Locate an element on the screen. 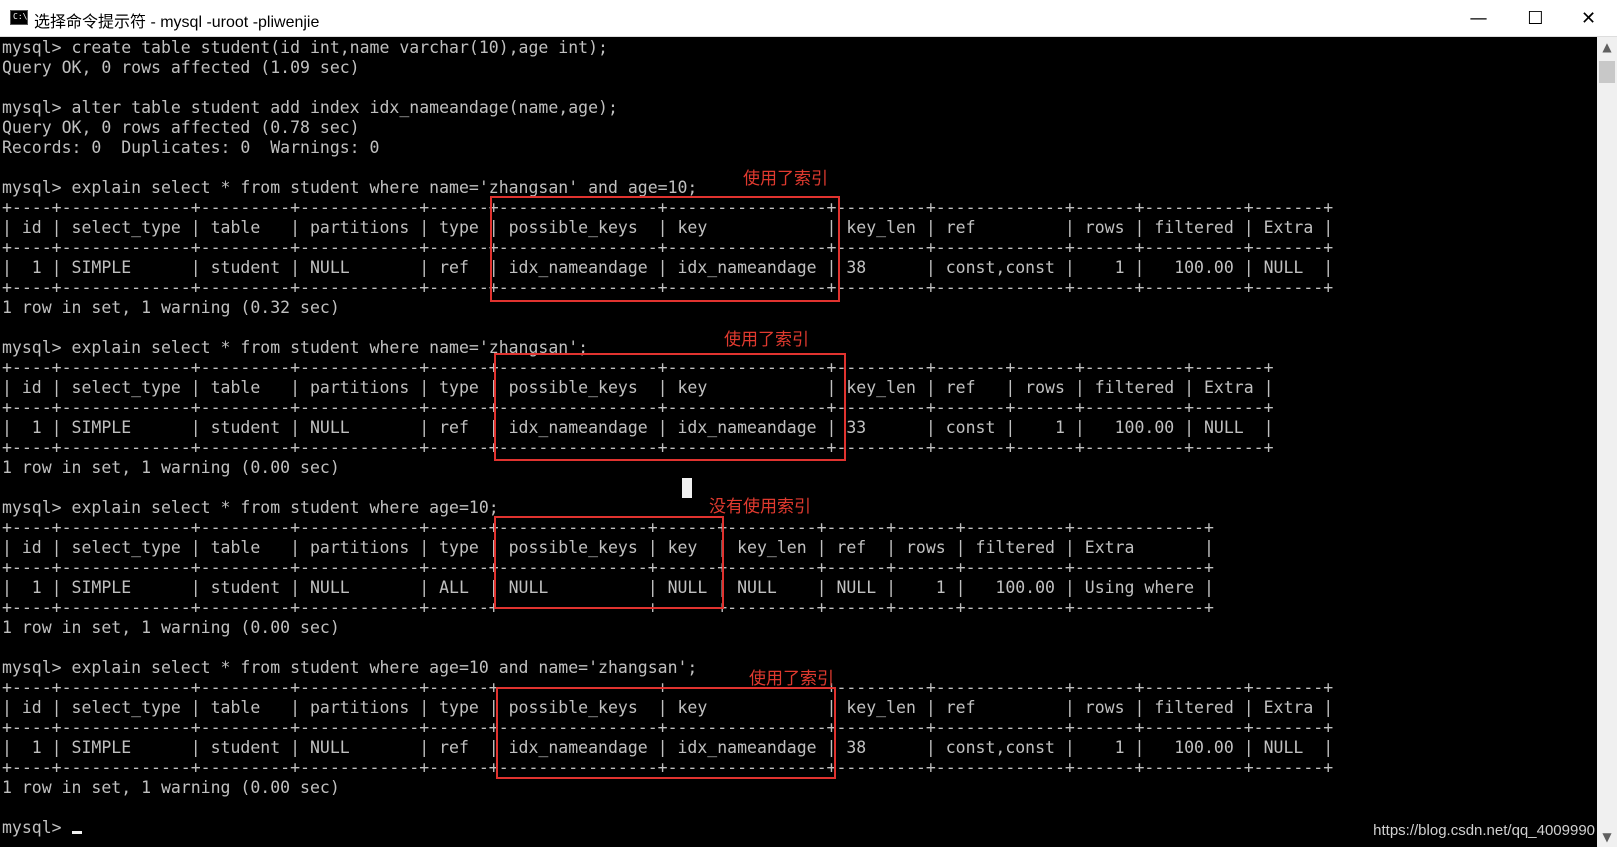 Image resolution: width=1617 pixels, height=847 pixels. close-icon: ✕ is located at coordinates (1588, 18).